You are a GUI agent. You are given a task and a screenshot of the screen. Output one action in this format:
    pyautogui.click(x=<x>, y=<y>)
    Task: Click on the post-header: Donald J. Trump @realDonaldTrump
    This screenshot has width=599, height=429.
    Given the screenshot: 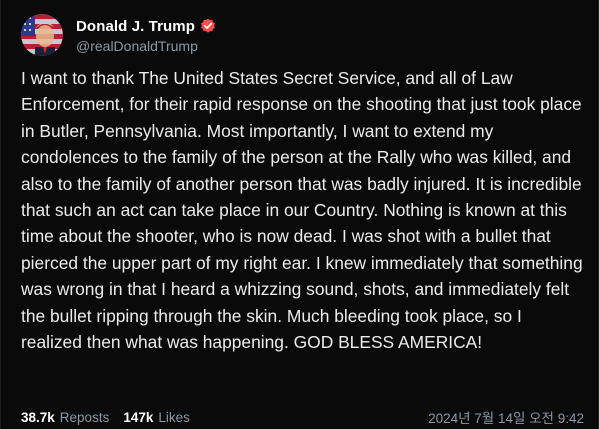 What is the action you would take?
    pyautogui.click(x=118, y=35)
    